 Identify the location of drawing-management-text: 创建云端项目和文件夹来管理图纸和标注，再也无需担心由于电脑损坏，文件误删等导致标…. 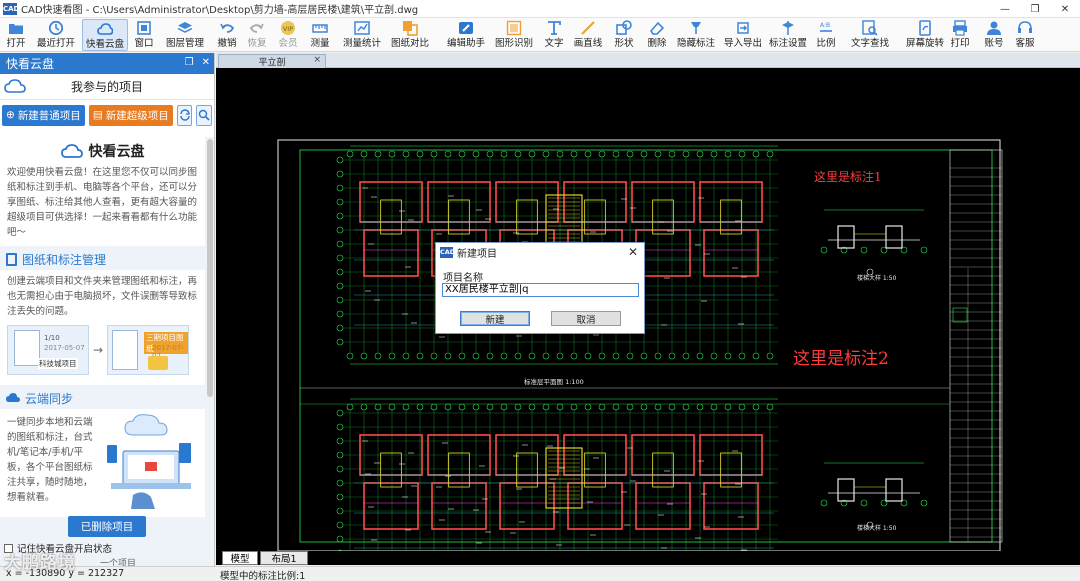
(102, 296).